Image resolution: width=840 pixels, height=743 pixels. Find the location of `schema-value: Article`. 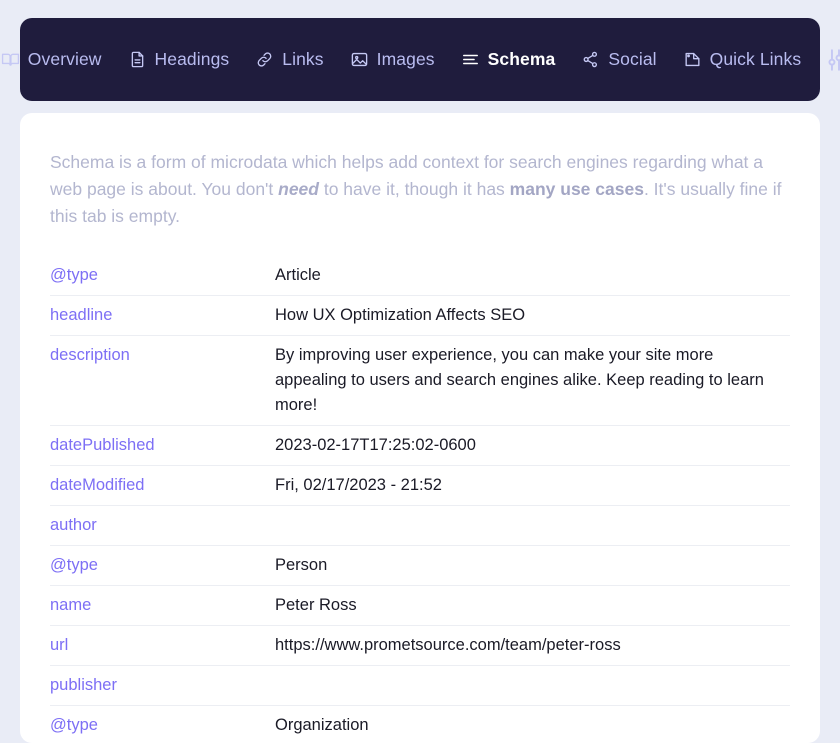

schema-value: Article is located at coordinates (298, 275).